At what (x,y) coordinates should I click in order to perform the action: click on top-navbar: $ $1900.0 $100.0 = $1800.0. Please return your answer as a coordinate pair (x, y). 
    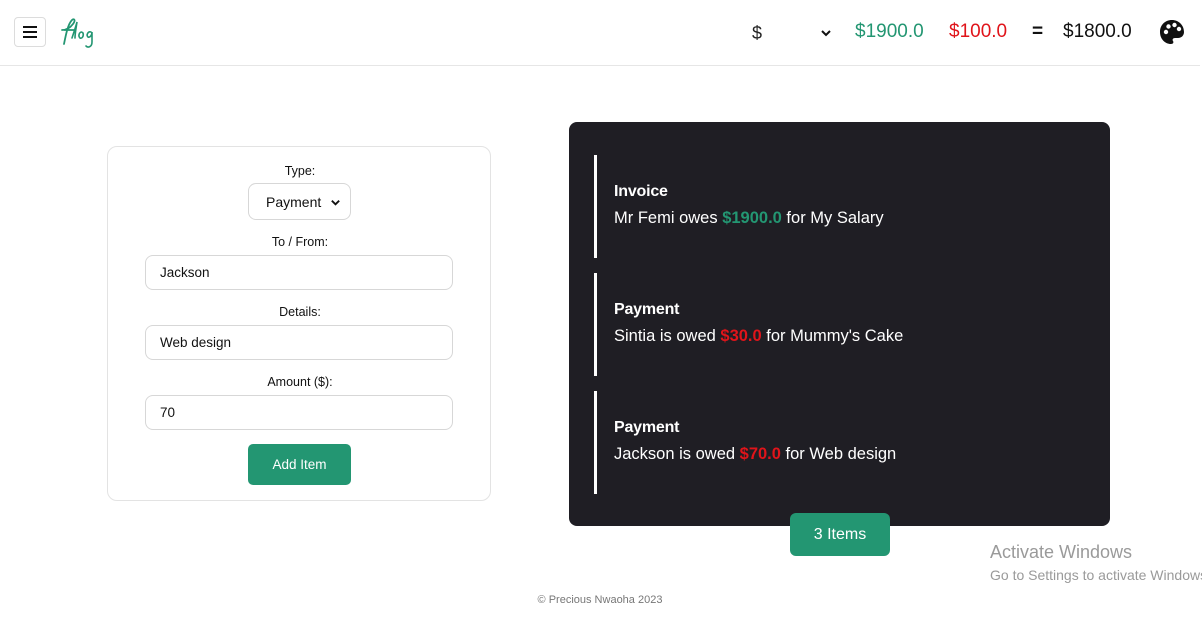
    Looking at the image, I should click on (600, 33).